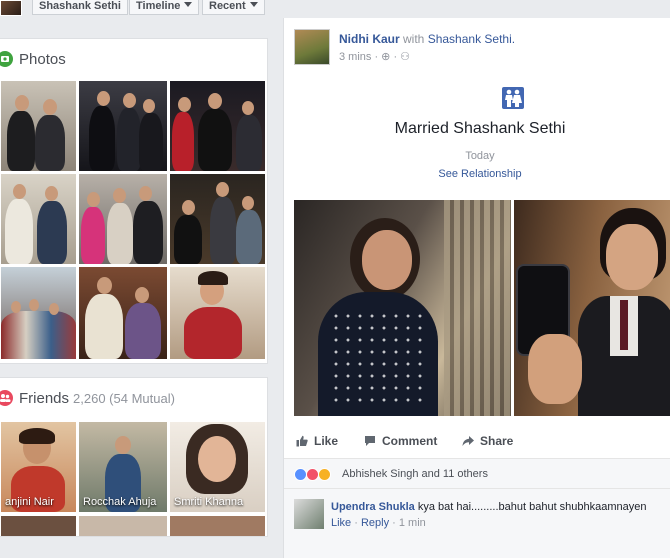 This screenshot has height=558, width=670. Describe the element at coordinates (302, 441) in the screenshot. I see `thumbs-up-icon` at that location.